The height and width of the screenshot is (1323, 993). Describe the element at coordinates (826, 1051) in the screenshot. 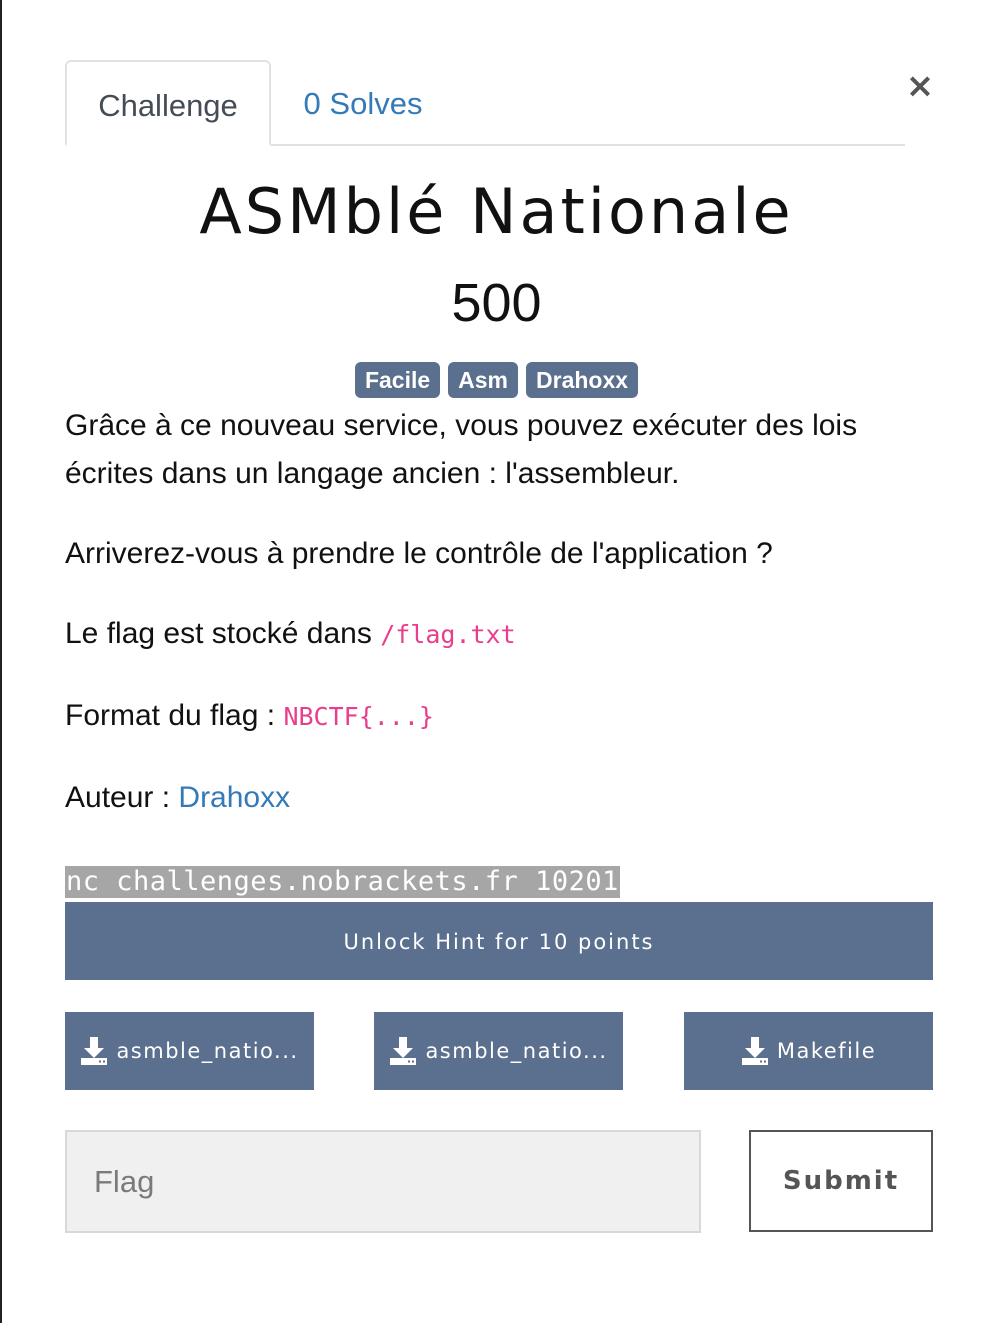

I see `file-name: Makefile` at that location.